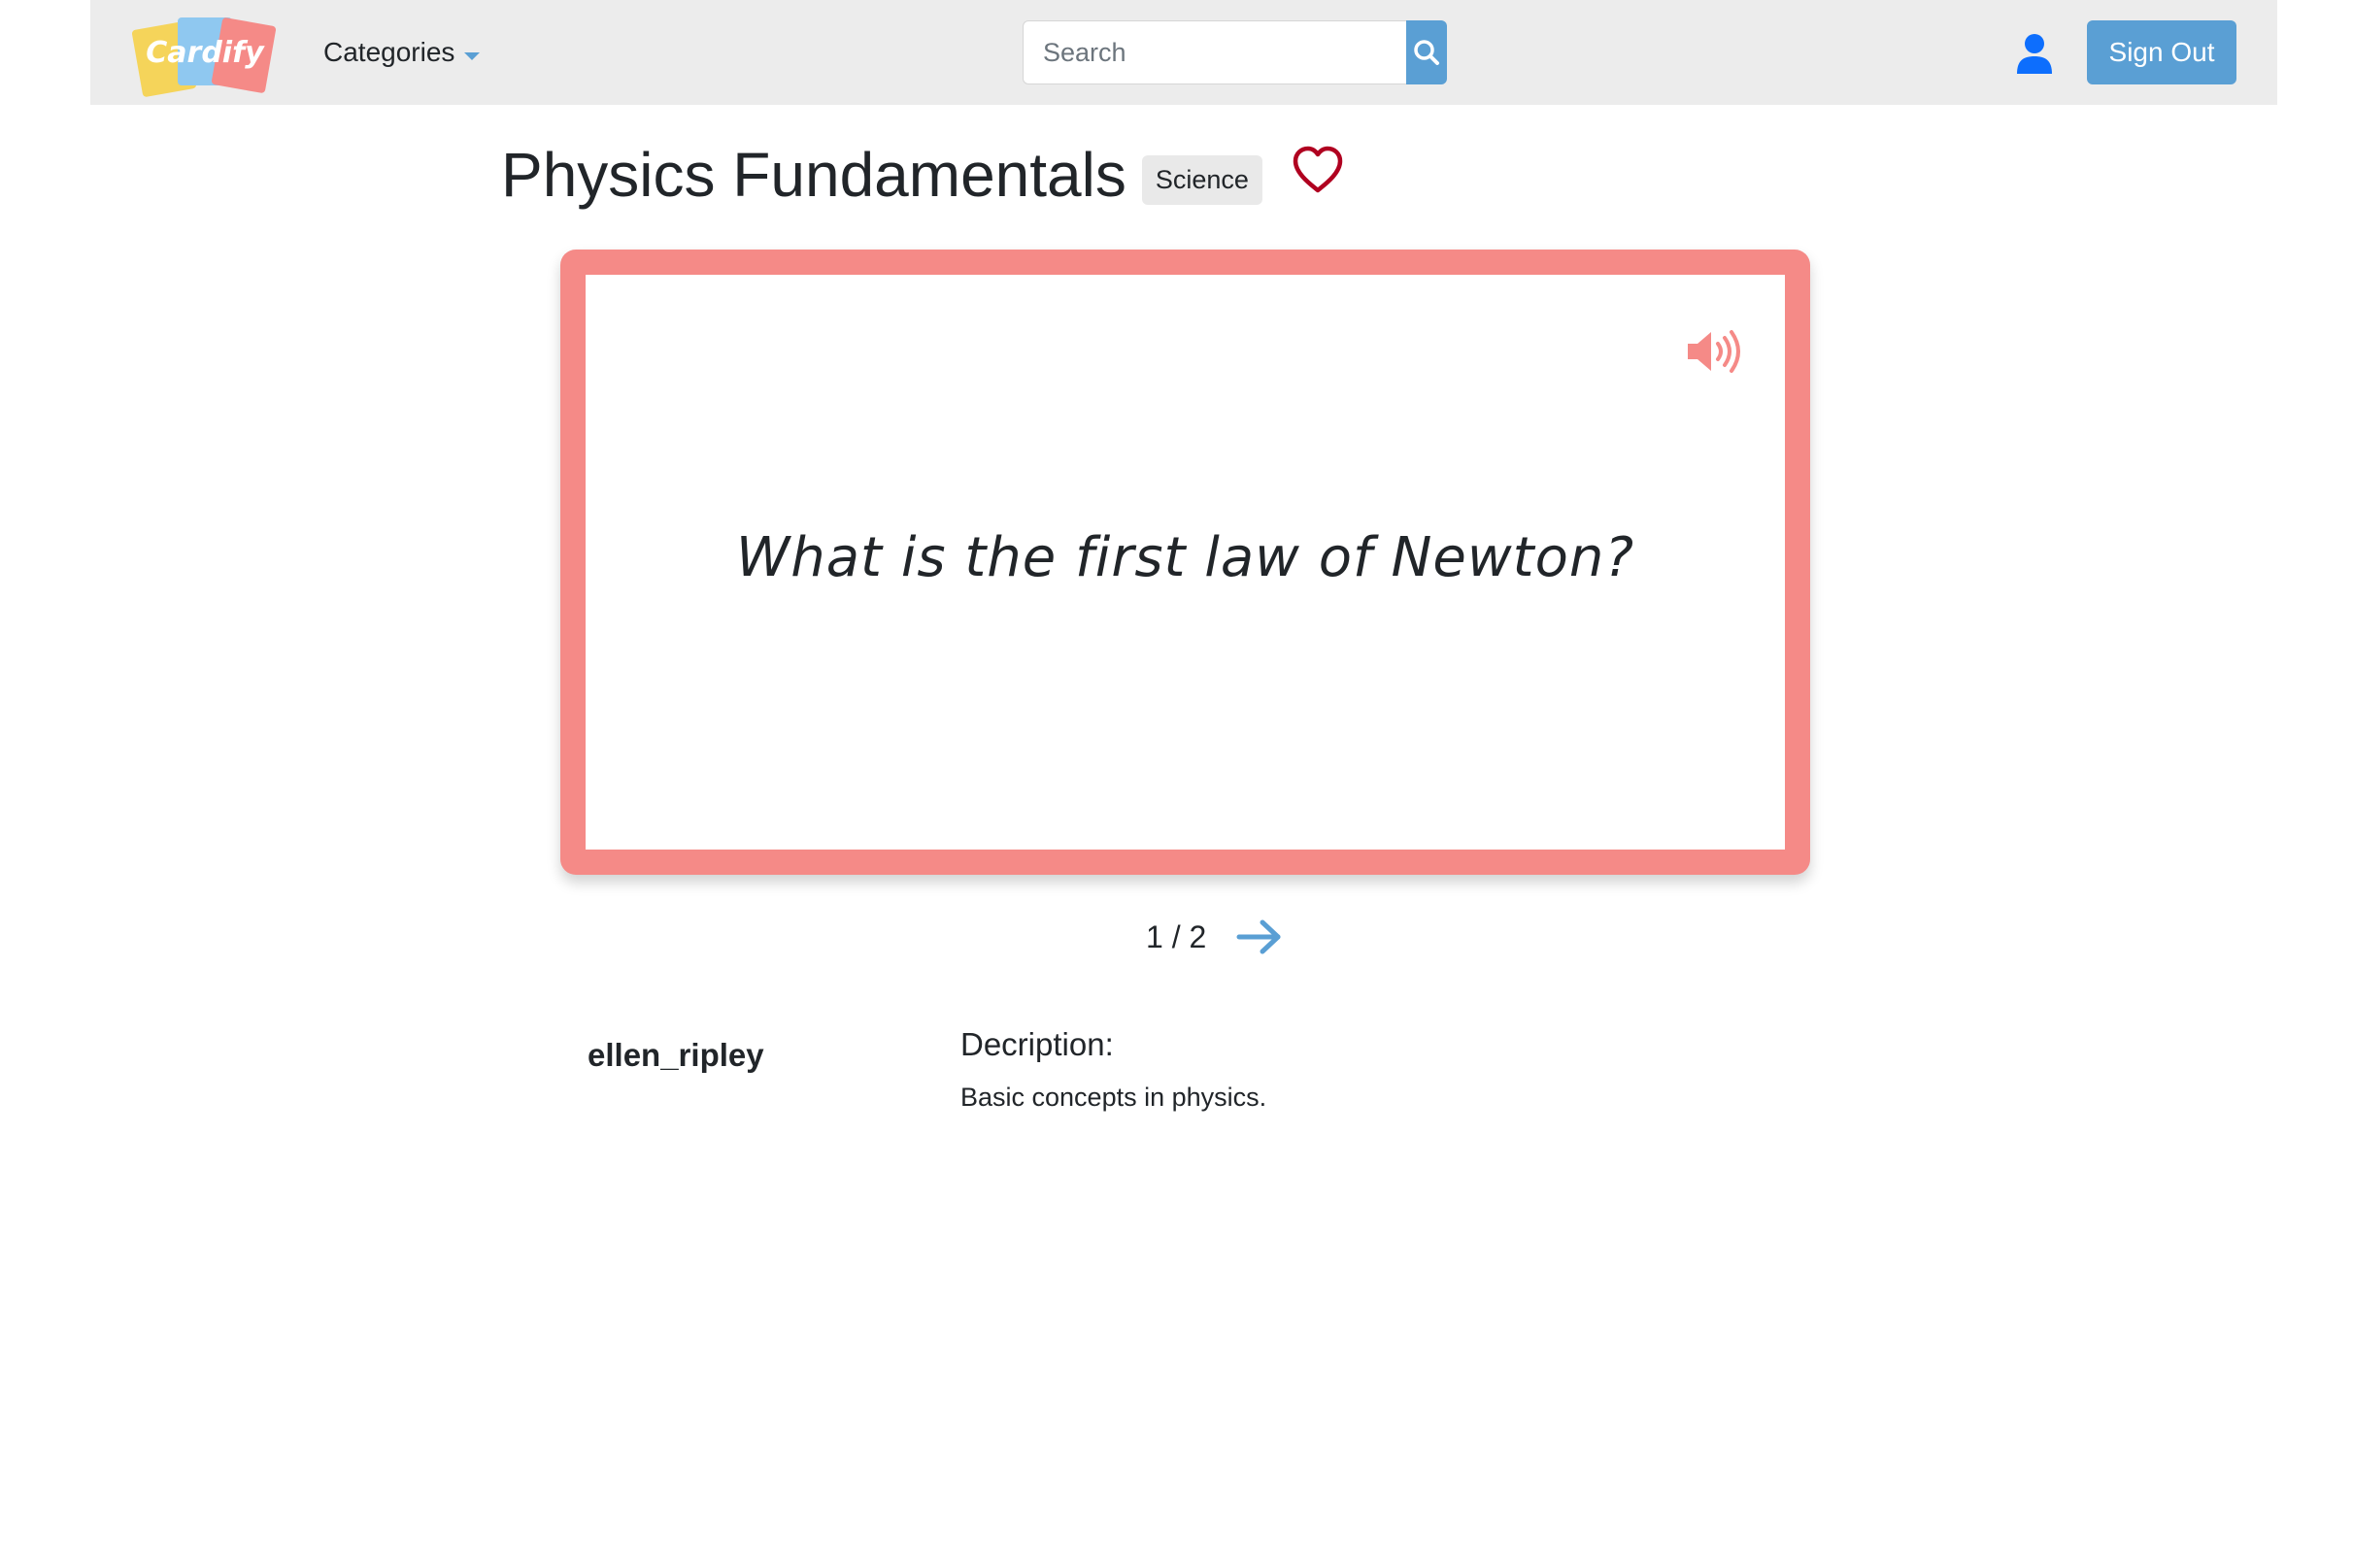  What do you see at coordinates (1037, 1044) in the screenshot?
I see `description-label: Decription:` at bounding box center [1037, 1044].